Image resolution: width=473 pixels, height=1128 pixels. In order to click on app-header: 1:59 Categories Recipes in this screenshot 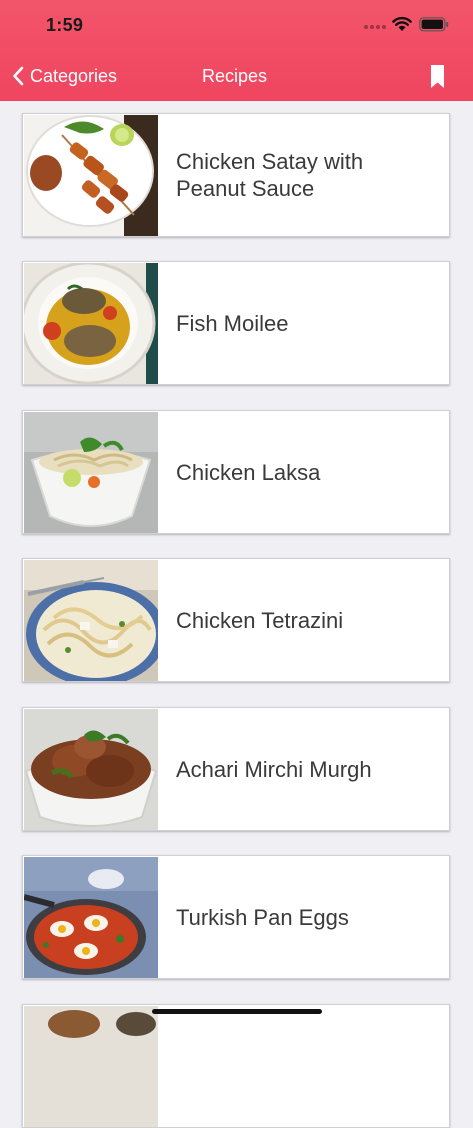, I will do `click(236, 50)`.